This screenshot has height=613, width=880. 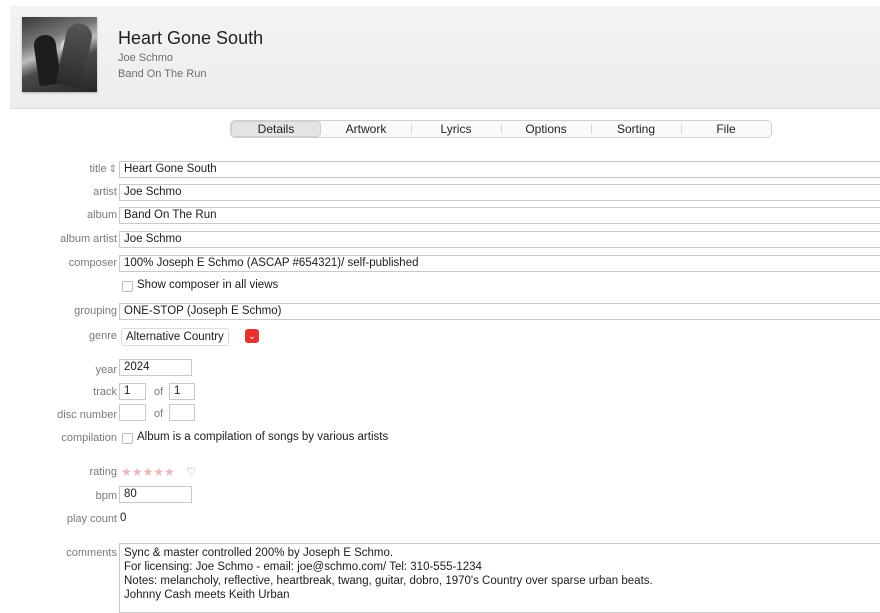 I want to click on disc-total-field, so click(x=182, y=412).